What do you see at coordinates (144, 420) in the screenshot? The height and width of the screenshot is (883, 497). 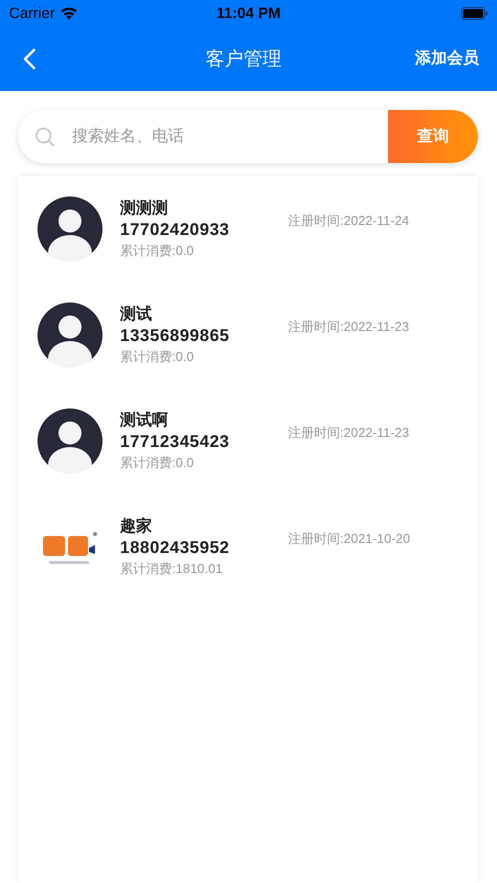 I see `customer-name: 测试啊` at bounding box center [144, 420].